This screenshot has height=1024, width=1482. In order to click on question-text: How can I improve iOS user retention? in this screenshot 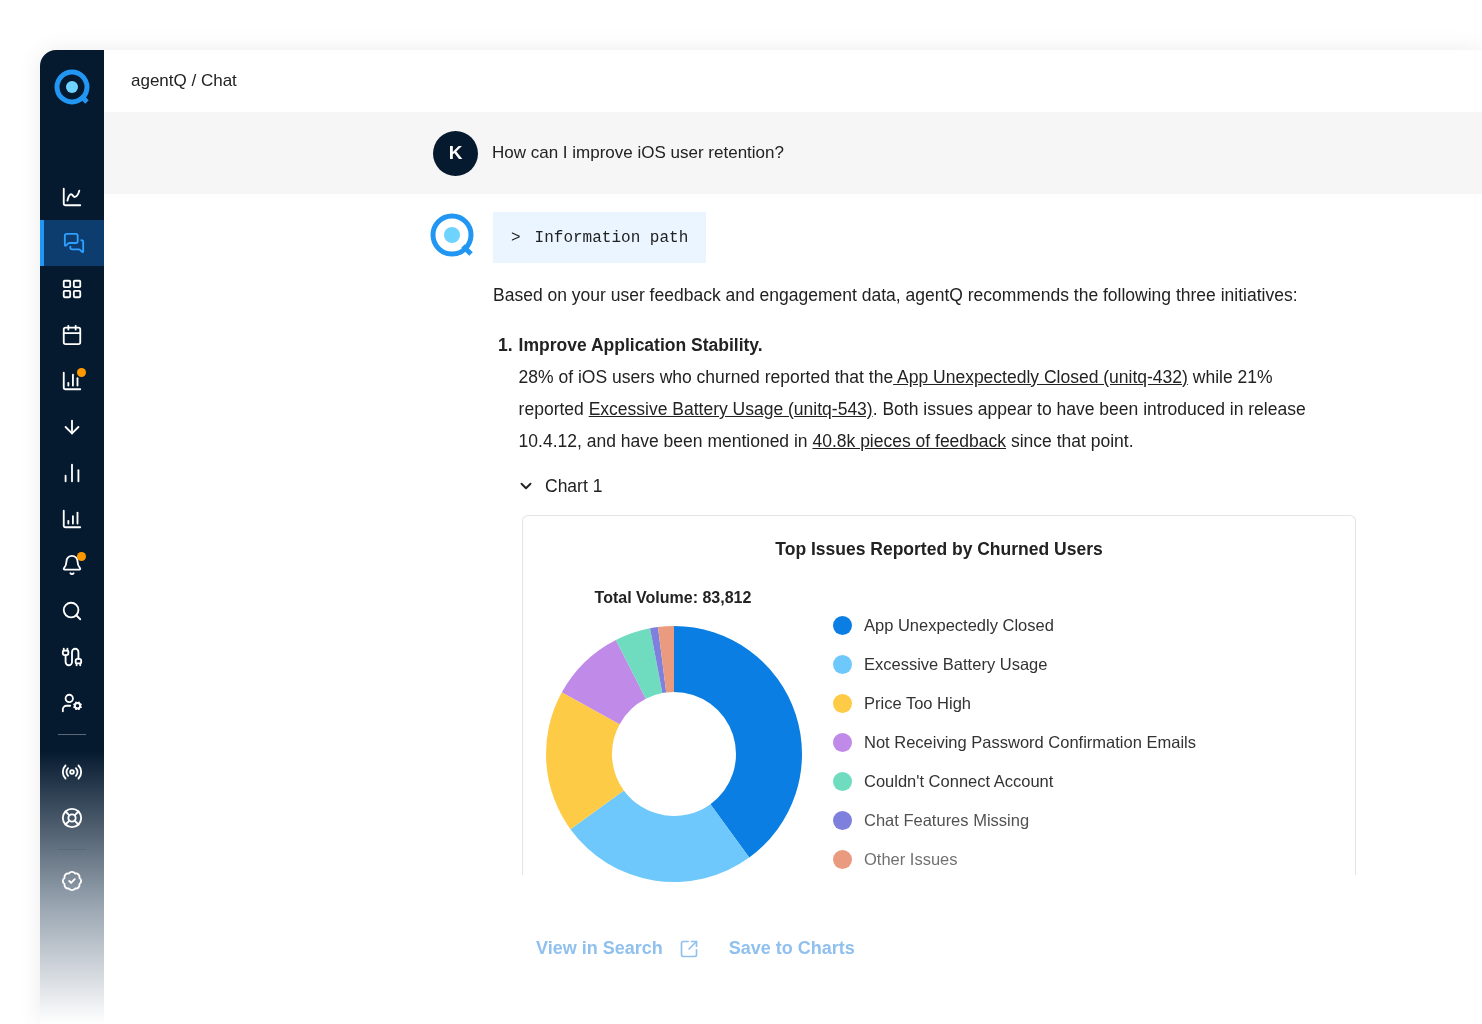, I will do `click(638, 153)`.